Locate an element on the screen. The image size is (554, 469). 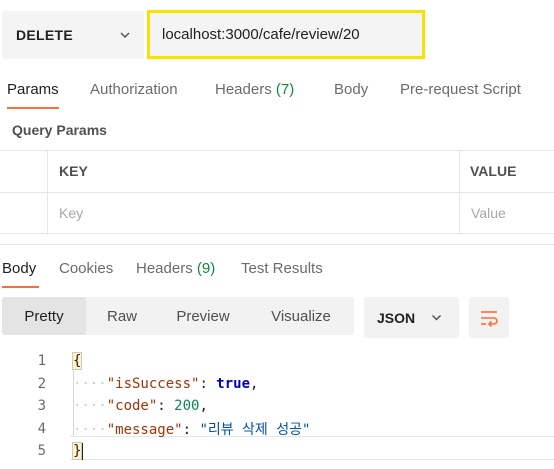
tab-label: Params is located at coordinates (33, 89).